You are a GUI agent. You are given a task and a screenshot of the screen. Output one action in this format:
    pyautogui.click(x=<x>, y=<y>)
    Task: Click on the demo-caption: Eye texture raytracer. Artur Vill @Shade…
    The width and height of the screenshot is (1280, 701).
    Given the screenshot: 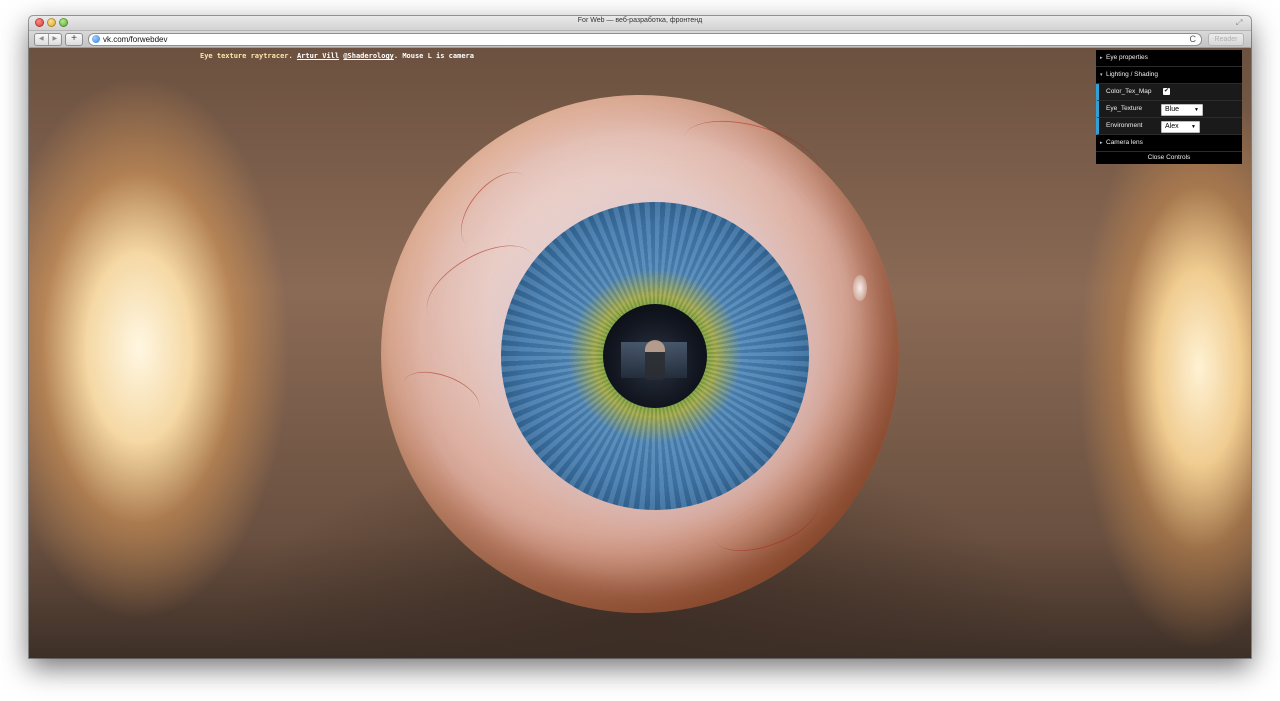 What is the action you would take?
    pyautogui.click(x=337, y=56)
    